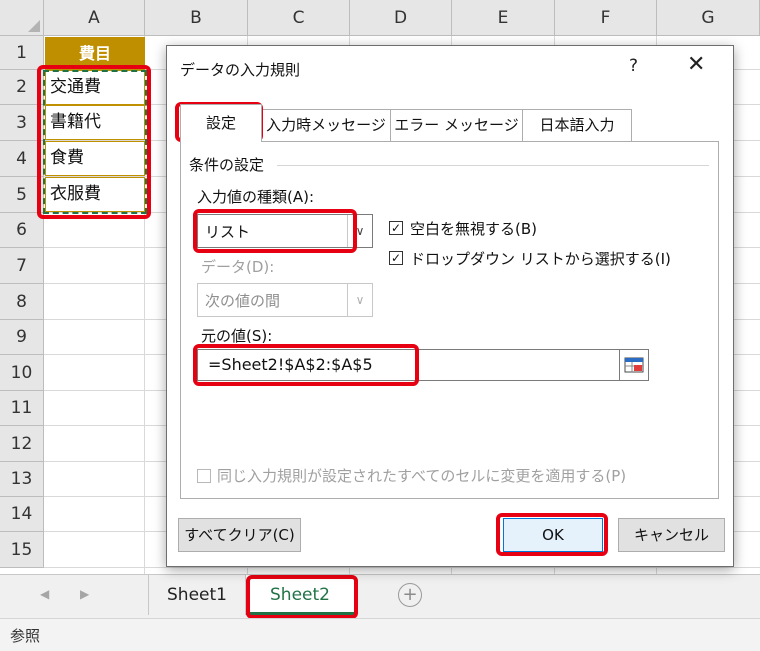  What do you see at coordinates (299, 18) in the screenshot?
I see `column-header-c: C` at bounding box center [299, 18].